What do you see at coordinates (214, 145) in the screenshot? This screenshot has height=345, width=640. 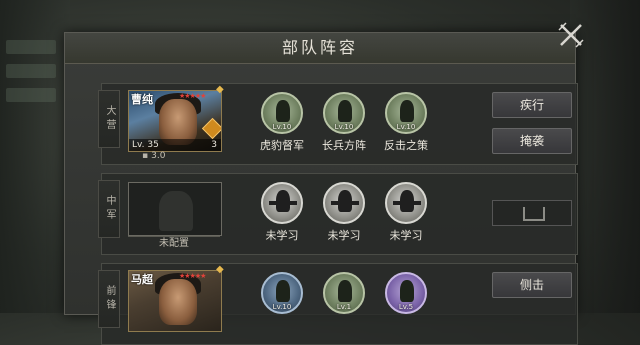 I see `hero-cost: 3` at bounding box center [214, 145].